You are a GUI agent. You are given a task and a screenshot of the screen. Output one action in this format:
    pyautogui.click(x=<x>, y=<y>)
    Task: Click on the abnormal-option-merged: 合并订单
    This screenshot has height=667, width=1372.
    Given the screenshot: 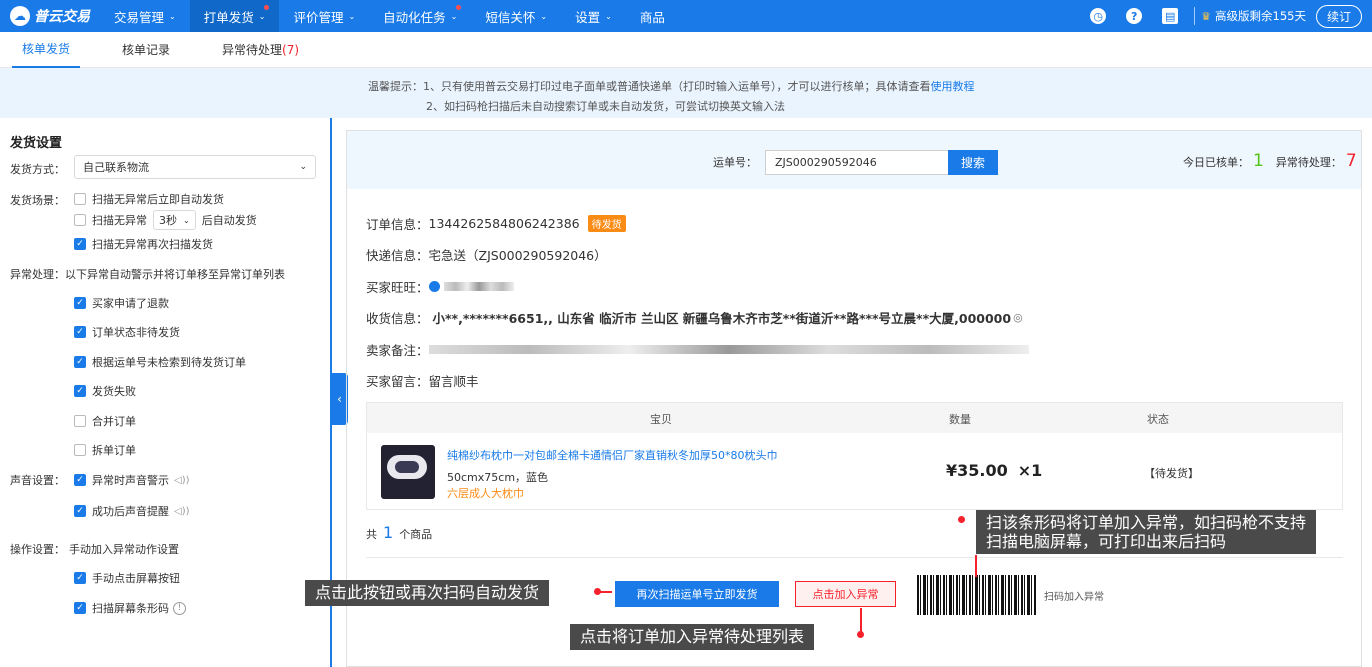 What is the action you would take?
    pyautogui.click(x=105, y=421)
    